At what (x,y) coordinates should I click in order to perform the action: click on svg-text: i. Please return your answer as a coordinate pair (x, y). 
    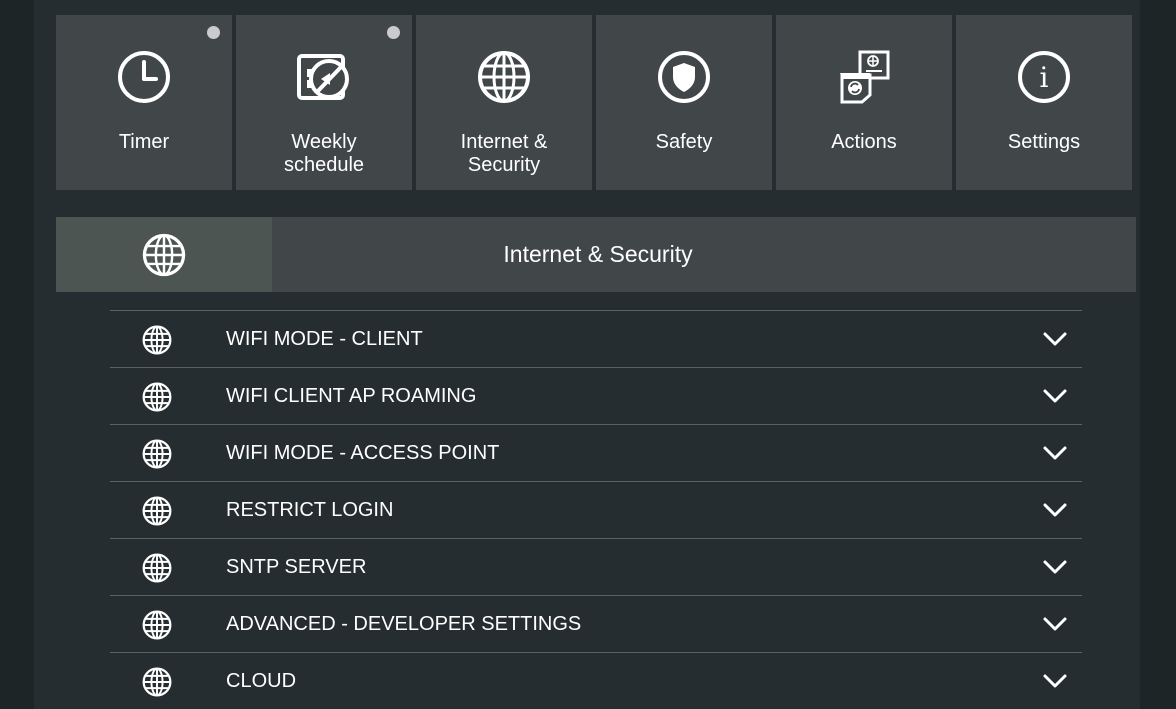
    Looking at the image, I should click on (1044, 77).